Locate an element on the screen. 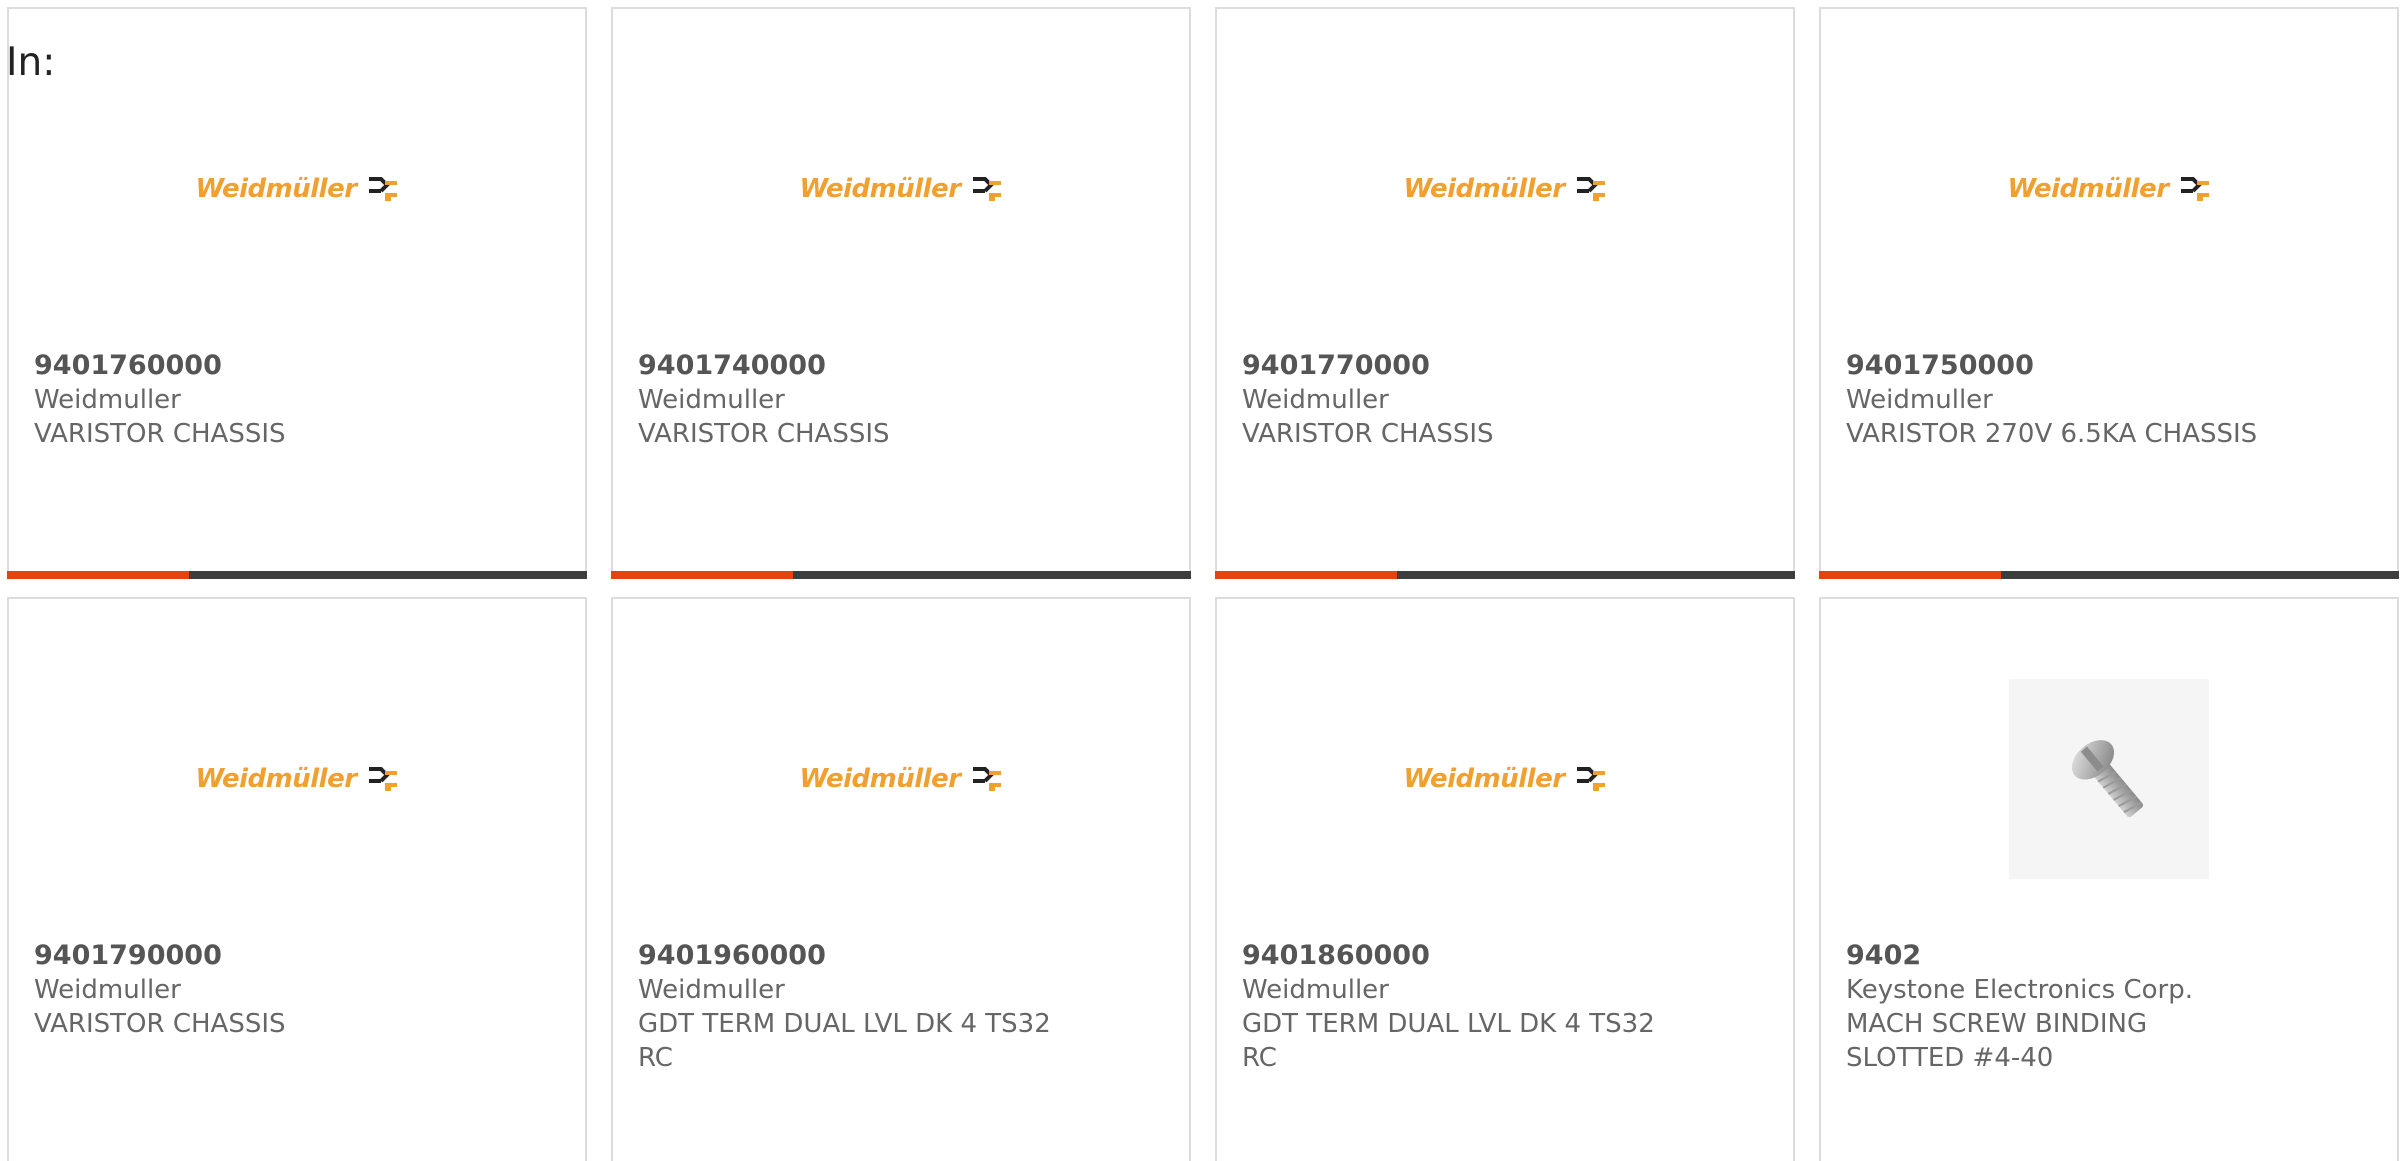  part-number: 9401790000 is located at coordinates (294, 956).